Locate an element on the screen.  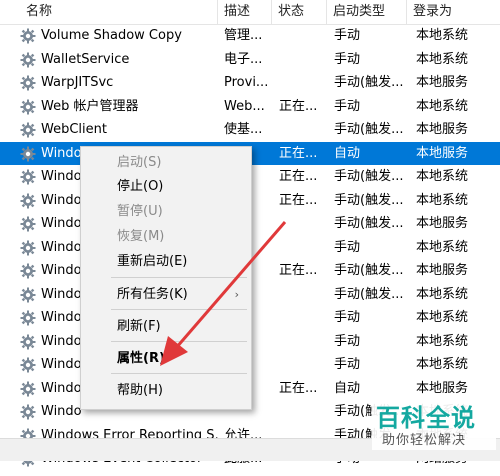
column-status-header: 状态 is located at coordinates (299, 12).